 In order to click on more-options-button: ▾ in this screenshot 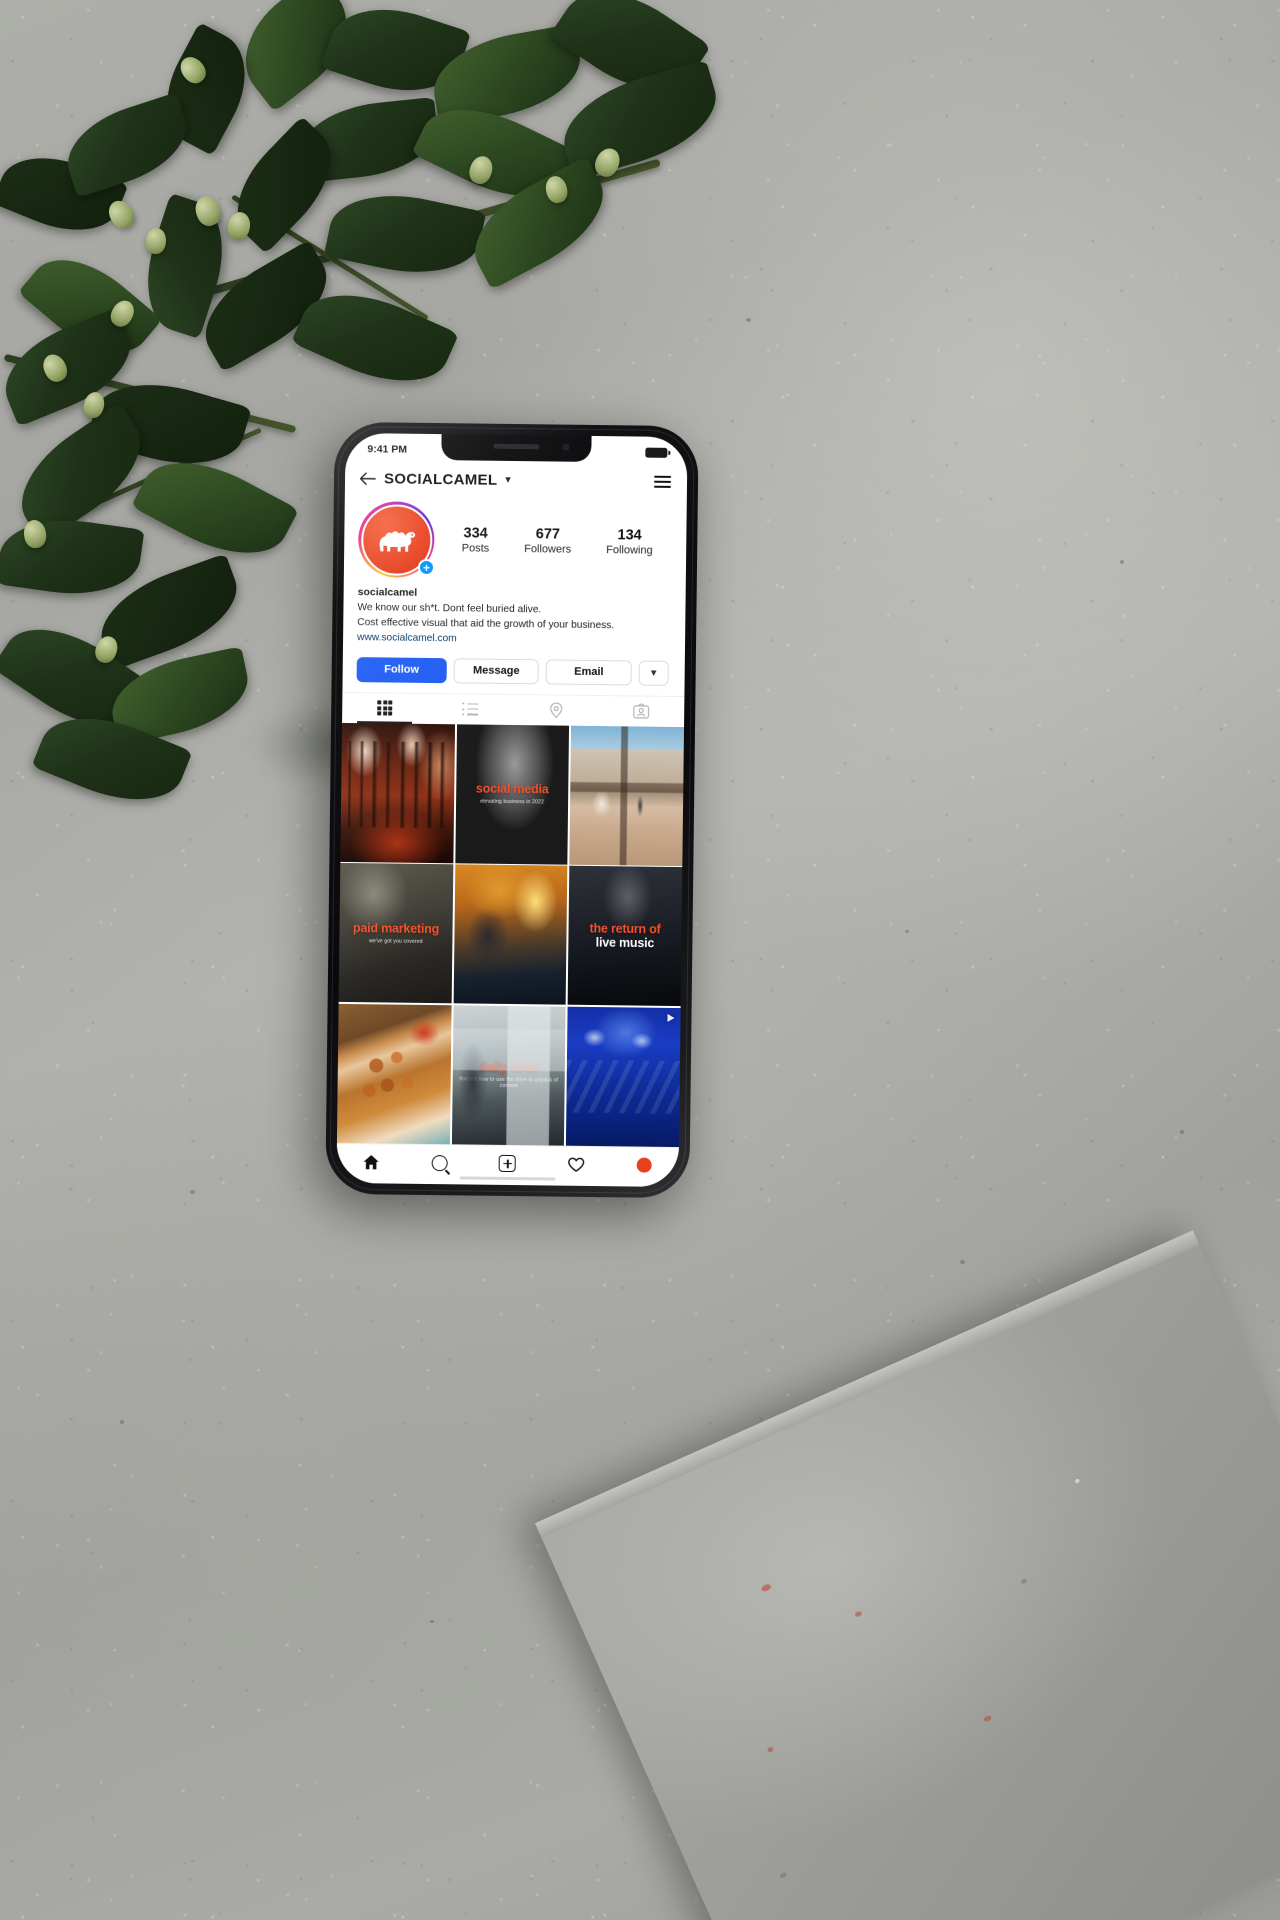, I will do `click(653, 673)`.